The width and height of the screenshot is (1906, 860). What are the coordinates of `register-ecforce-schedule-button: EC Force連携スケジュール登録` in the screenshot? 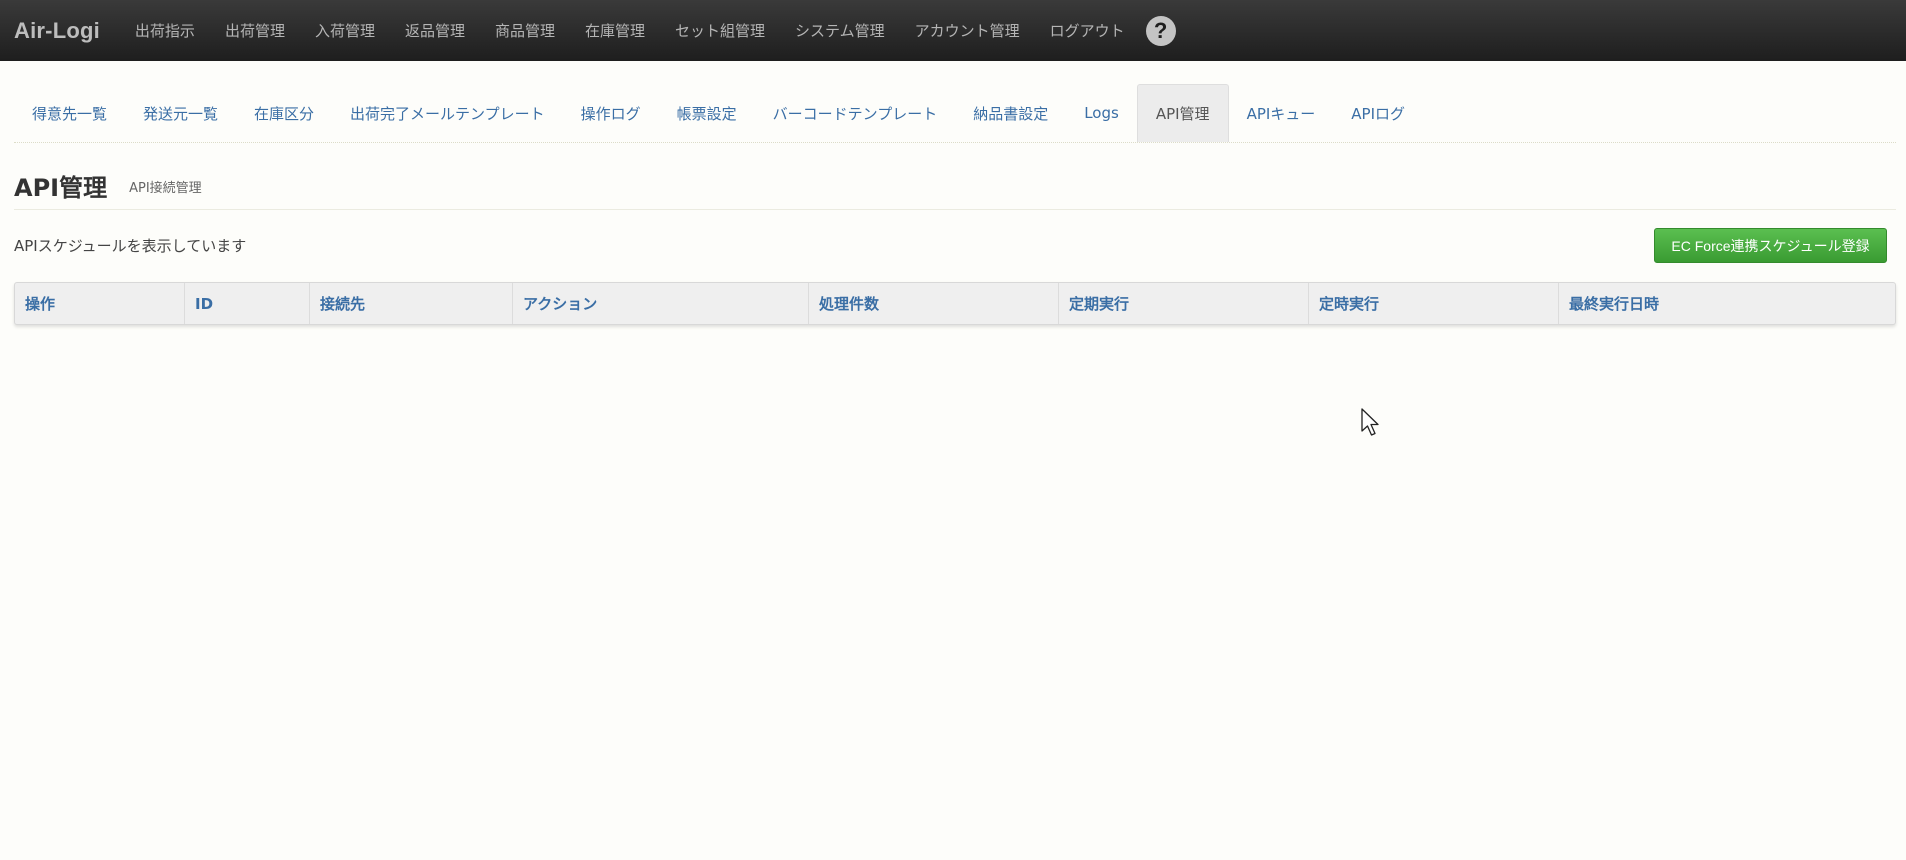 It's located at (1770, 245).